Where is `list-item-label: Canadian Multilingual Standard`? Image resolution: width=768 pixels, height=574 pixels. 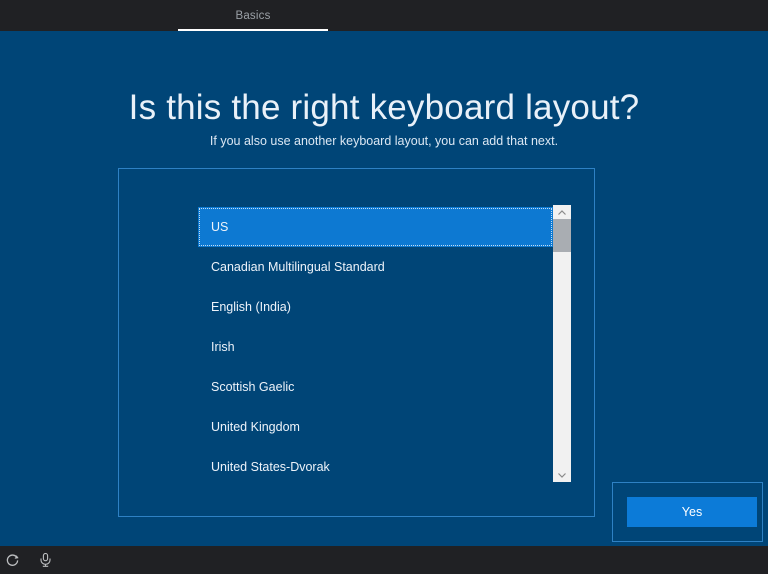
list-item-label: Canadian Multilingual Standard is located at coordinates (298, 267).